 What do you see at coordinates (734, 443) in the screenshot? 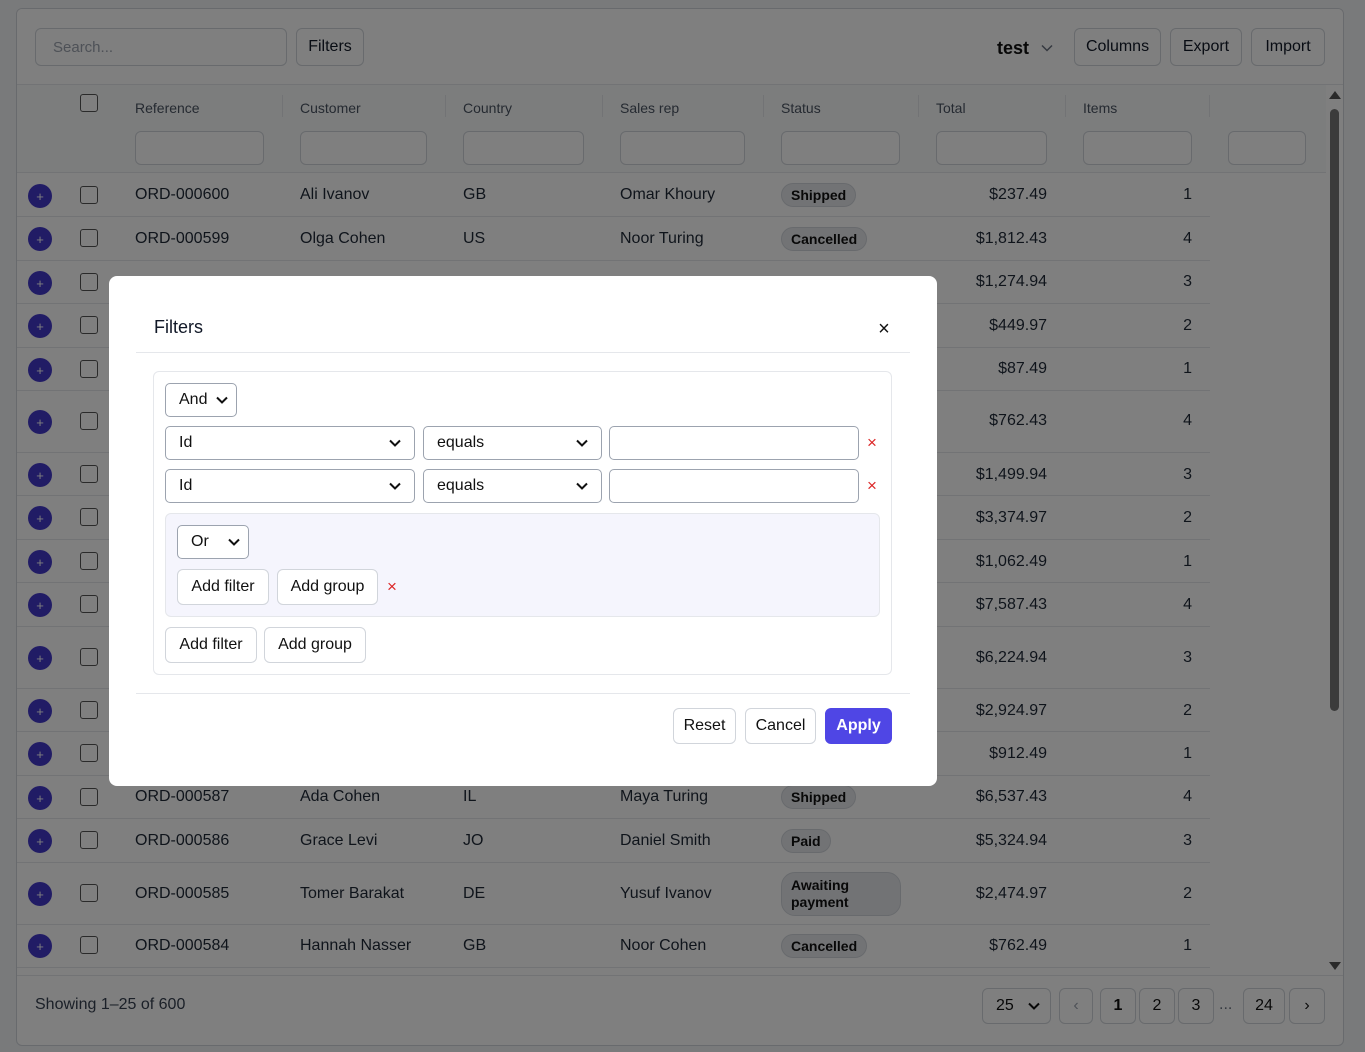
I see `condition-1-value-input` at bounding box center [734, 443].